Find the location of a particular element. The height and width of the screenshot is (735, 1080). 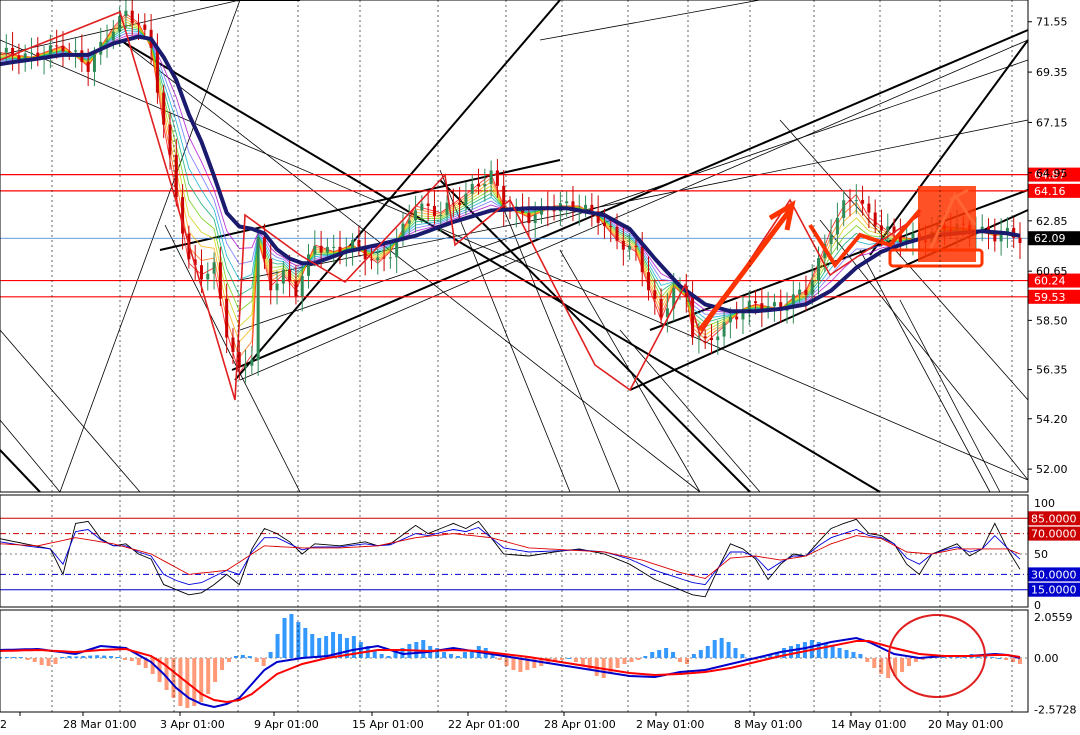

trend-line-thick is located at coordinates (20, 471).